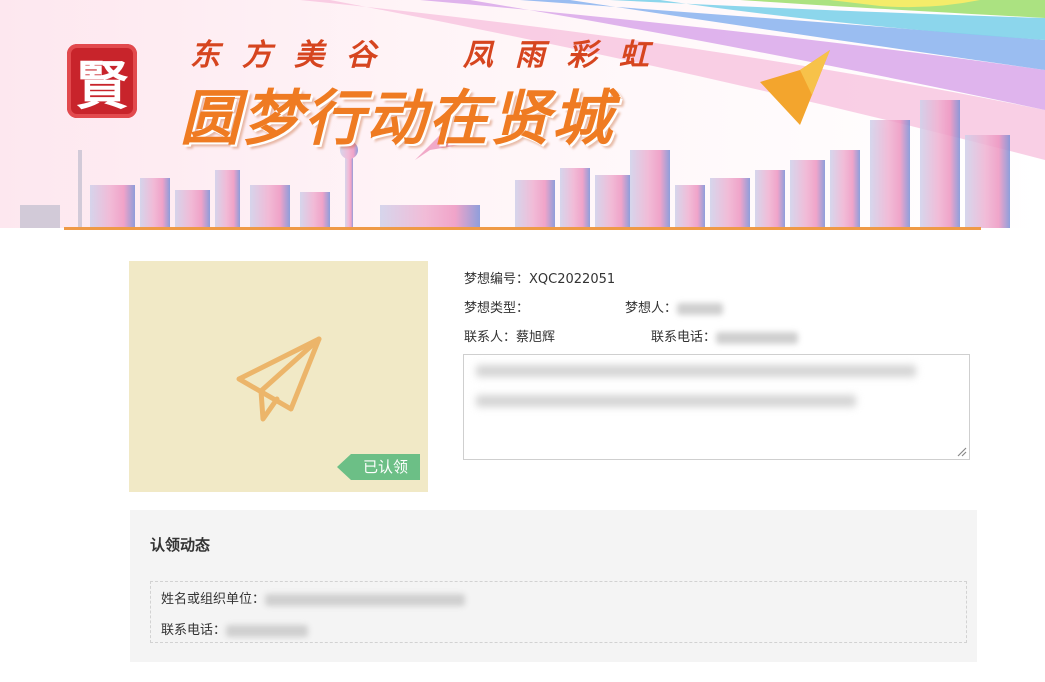  I want to click on contact-phone-row: 联系电话：, so click(725, 335).